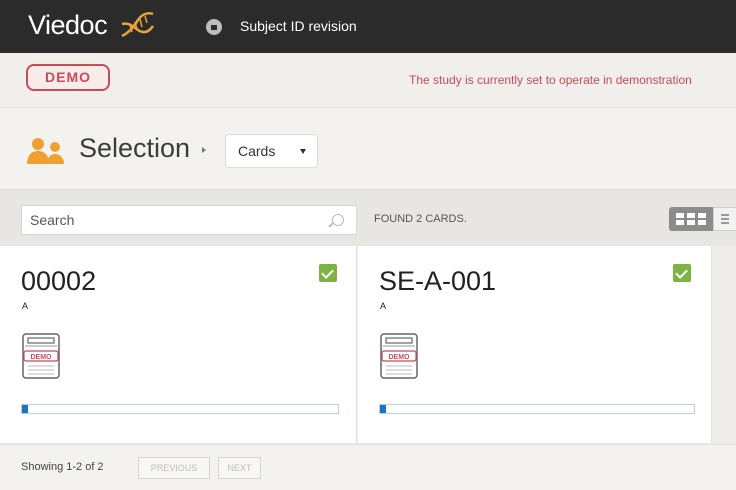 The width and height of the screenshot is (736, 490). Describe the element at coordinates (724, 219) in the screenshot. I see `list-view-button` at that location.